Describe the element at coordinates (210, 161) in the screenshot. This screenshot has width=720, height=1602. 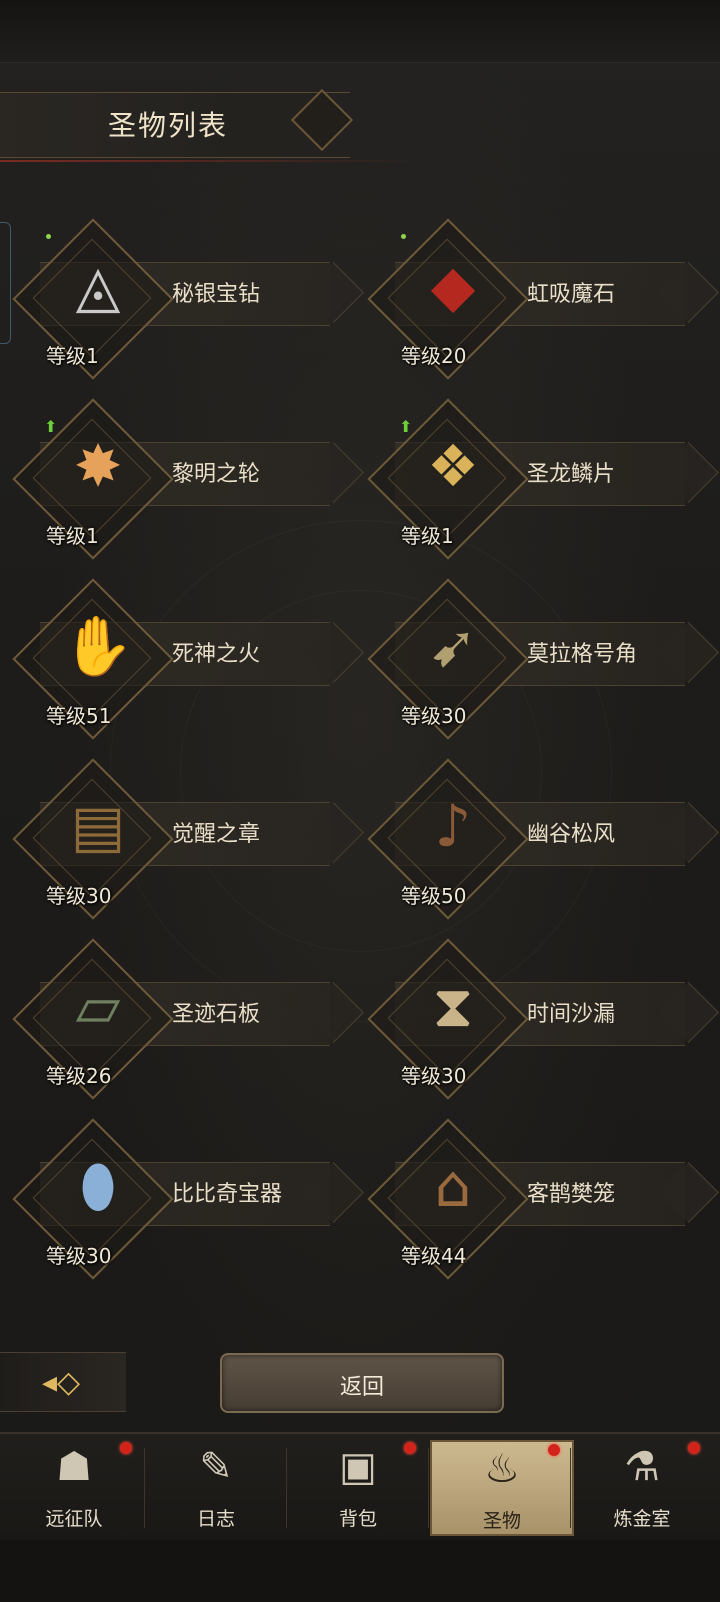
I see `title-underline` at that location.